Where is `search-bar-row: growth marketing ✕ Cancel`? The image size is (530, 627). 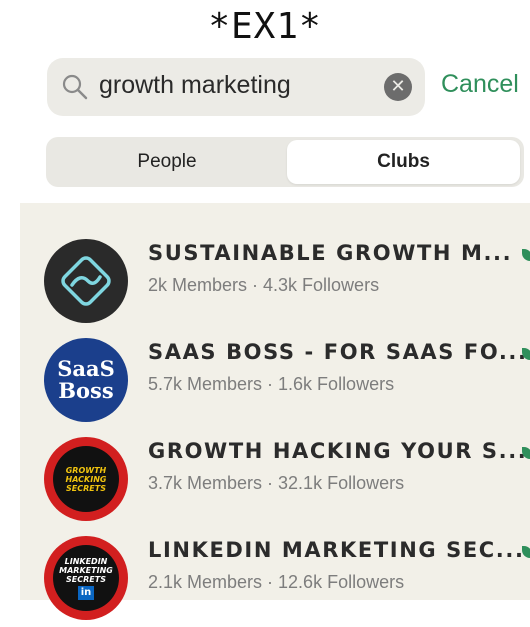
search-bar-row: growth marketing ✕ Cancel is located at coordinates (265, 88).